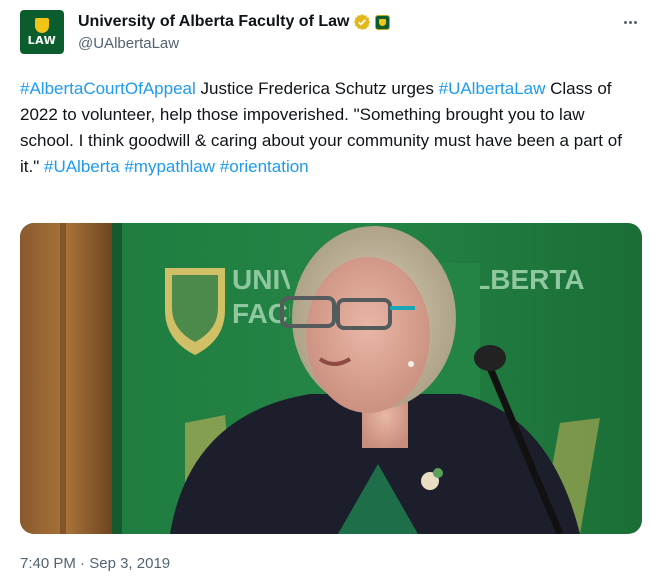 Image resolution: width=651 pixels, height=588 pixels. I want to click on tweet-time-link: 7:40 PM, so click(48, 563).